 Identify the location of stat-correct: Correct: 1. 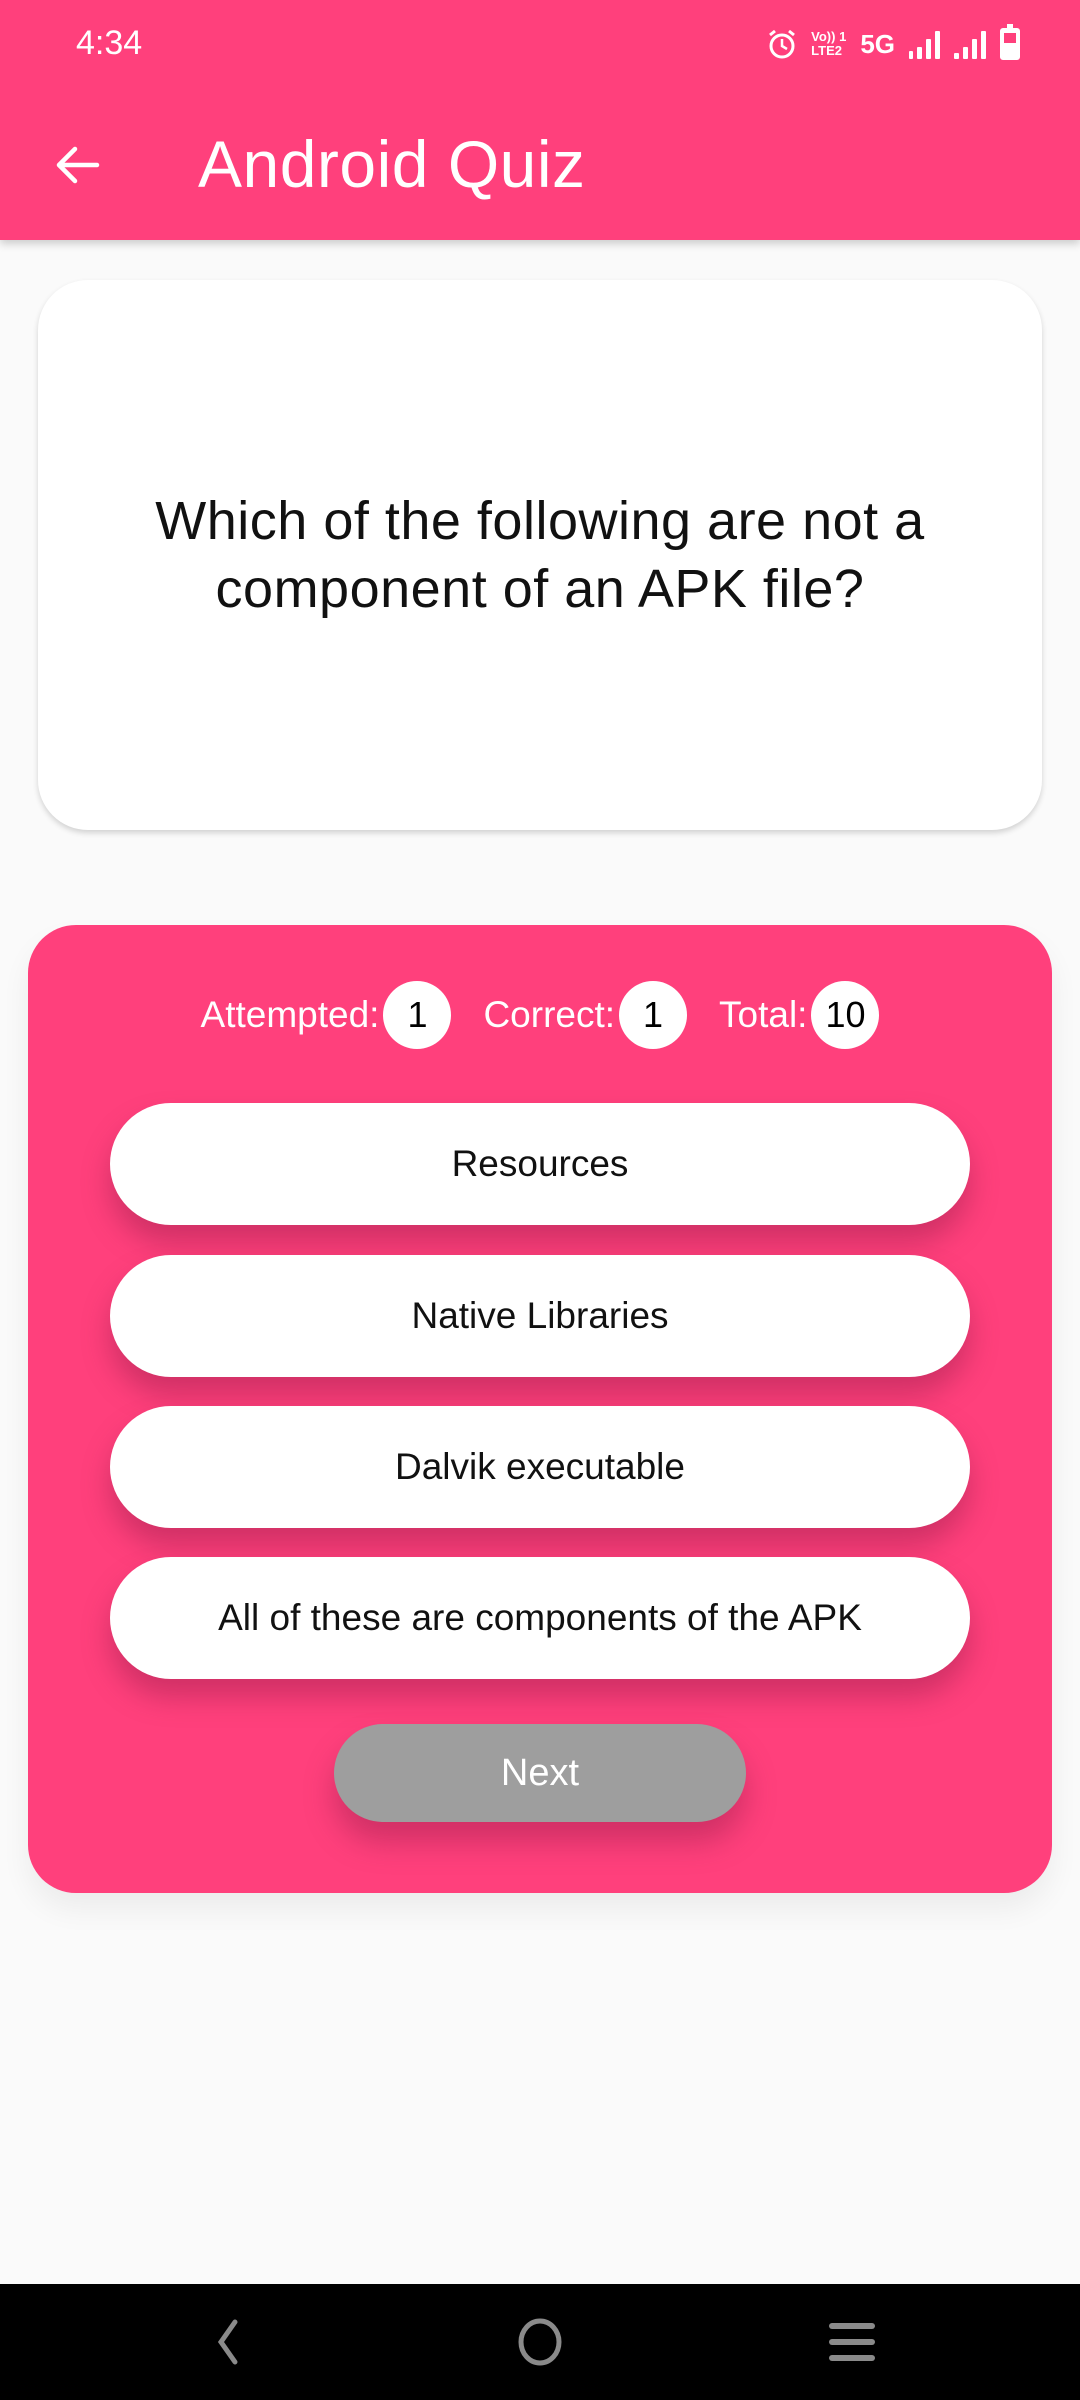
(585, 1015).